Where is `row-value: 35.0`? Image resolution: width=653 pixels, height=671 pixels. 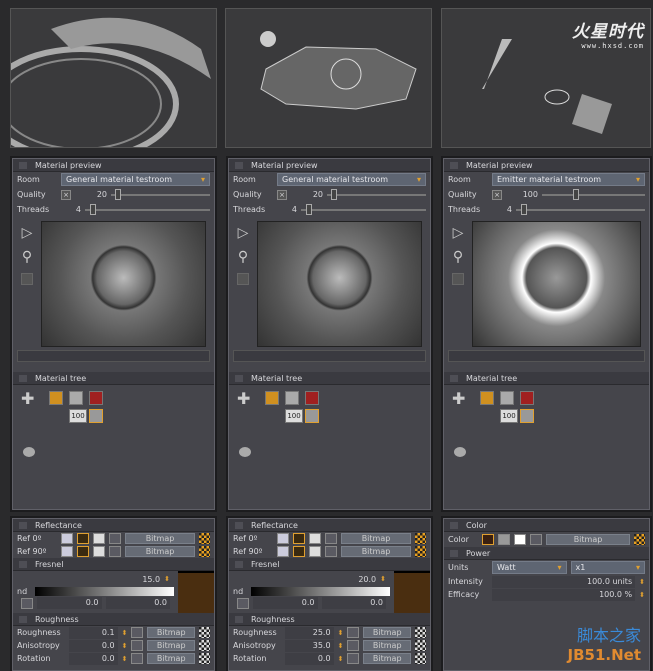
row-value: 35.0 is located at coordinates (309, 645).